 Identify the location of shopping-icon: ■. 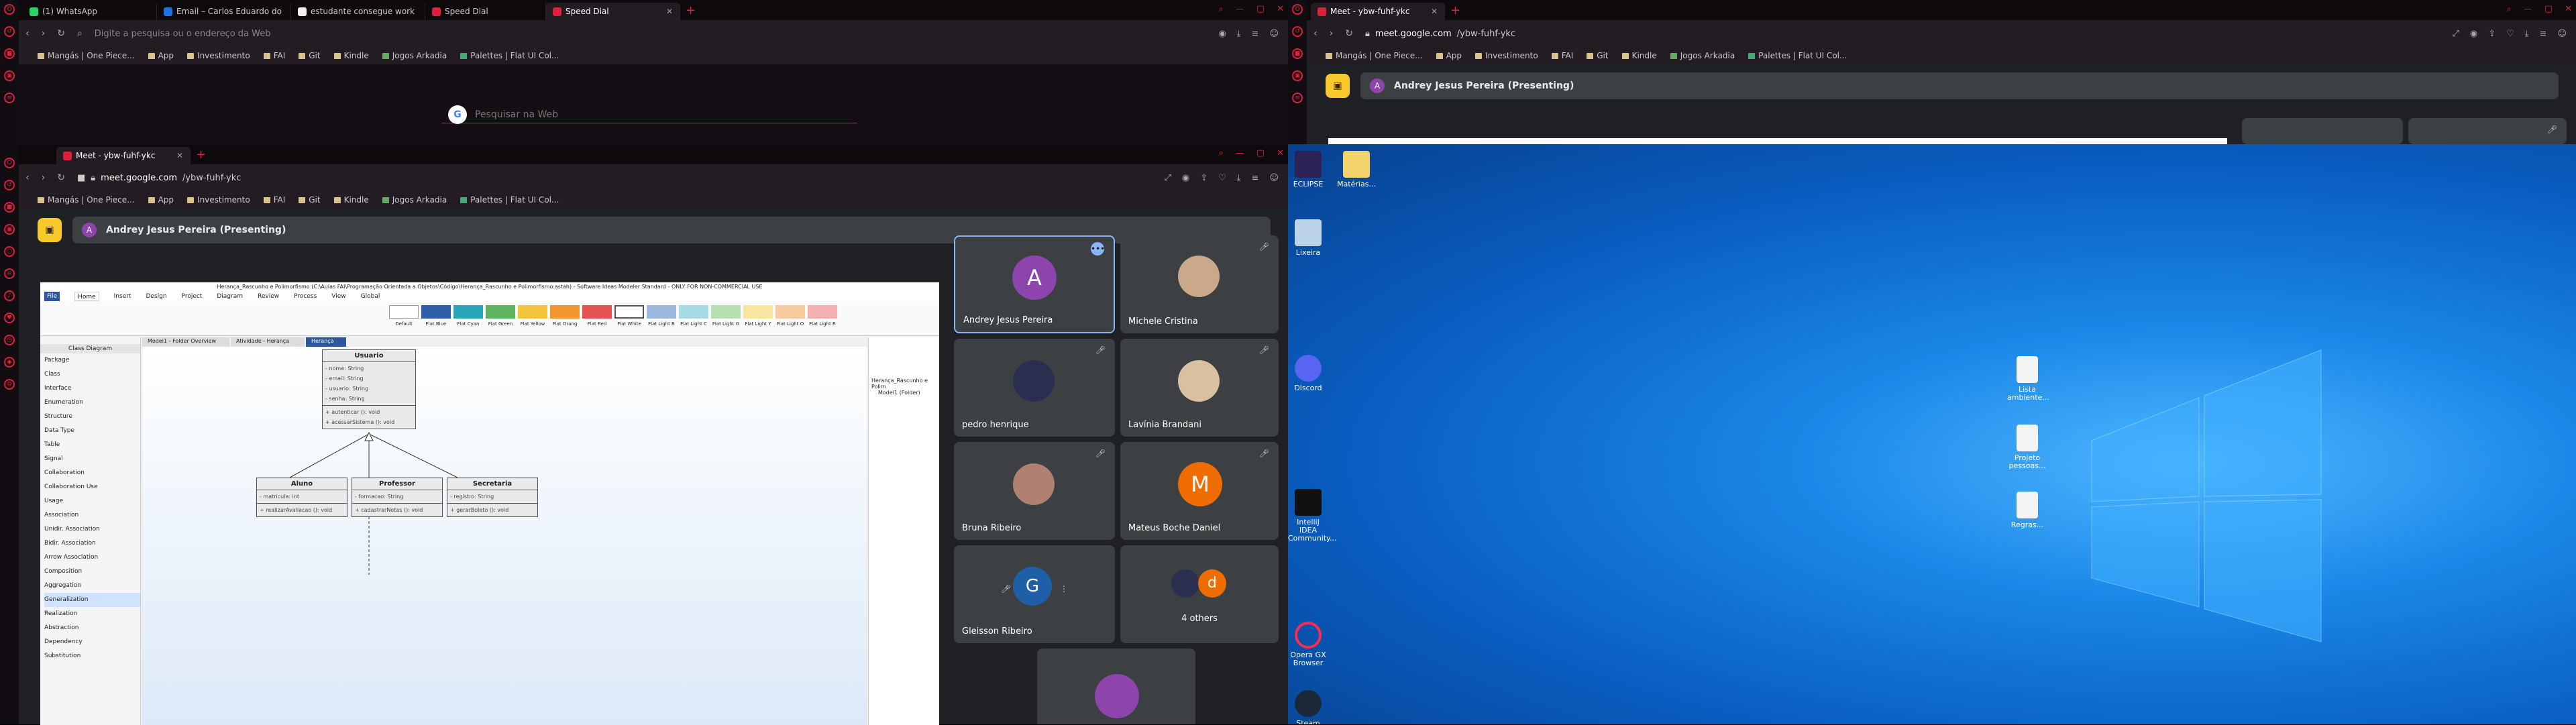
(9, 53).